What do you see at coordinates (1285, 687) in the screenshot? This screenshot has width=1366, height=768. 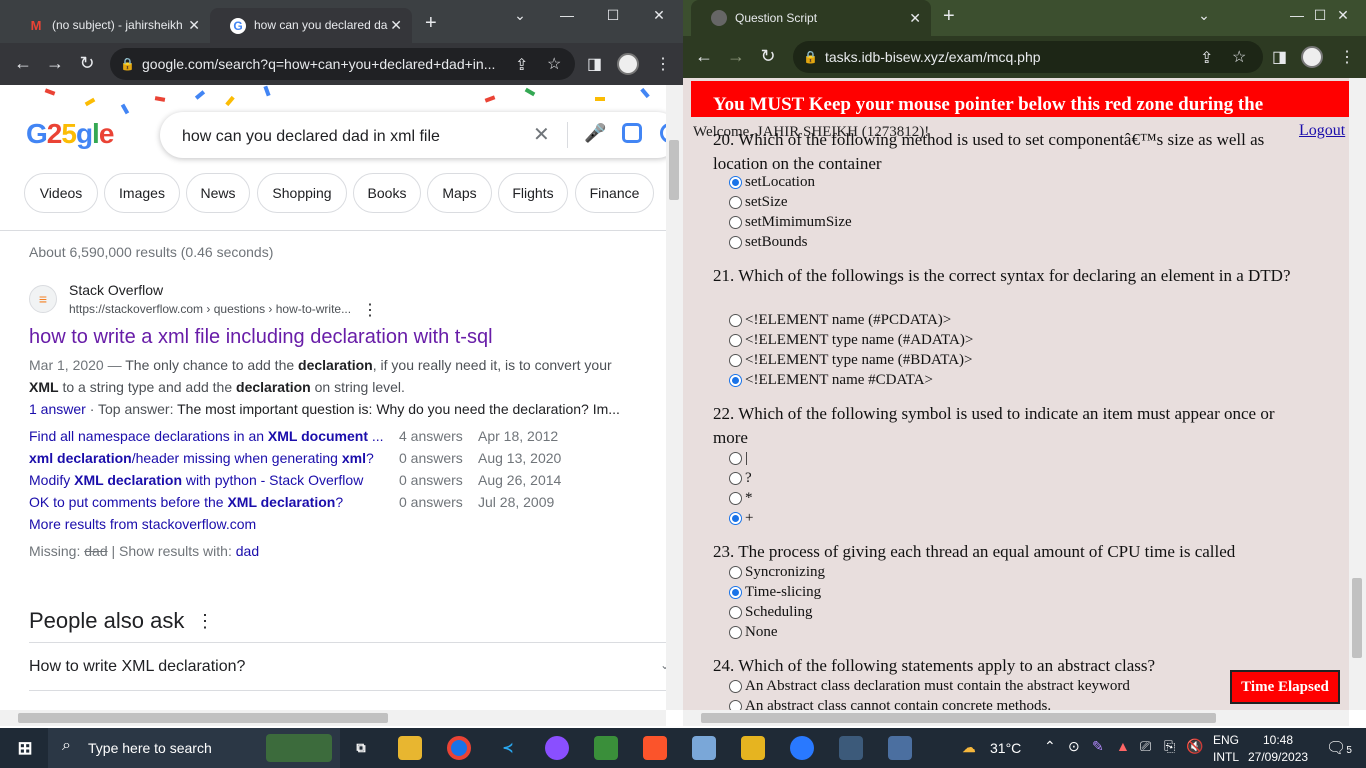 I see `time-elapsed-button: Time Elapsed` at bounding box center [1285, 687].